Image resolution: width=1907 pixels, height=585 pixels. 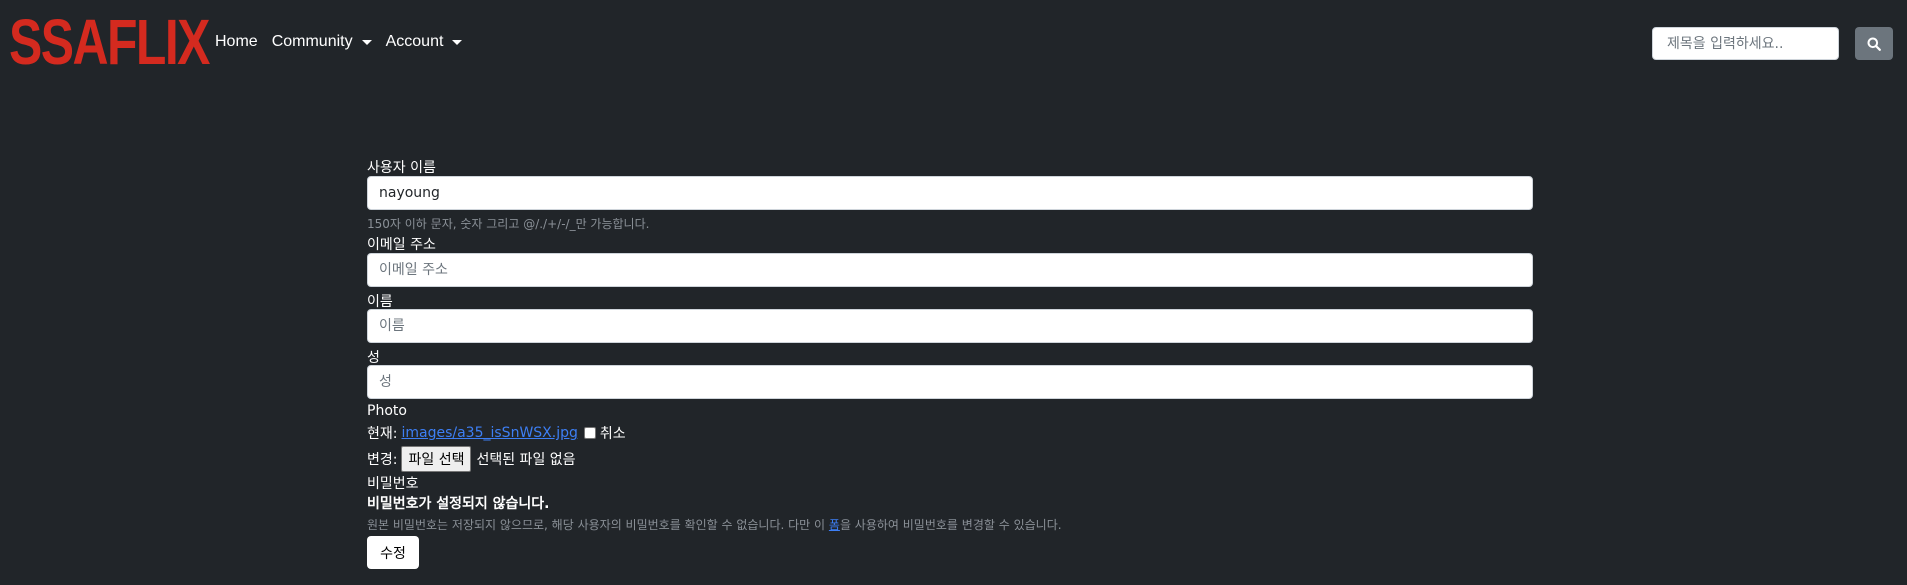 I want to click on nav-link-home: Home, so click(x=236, y=42).